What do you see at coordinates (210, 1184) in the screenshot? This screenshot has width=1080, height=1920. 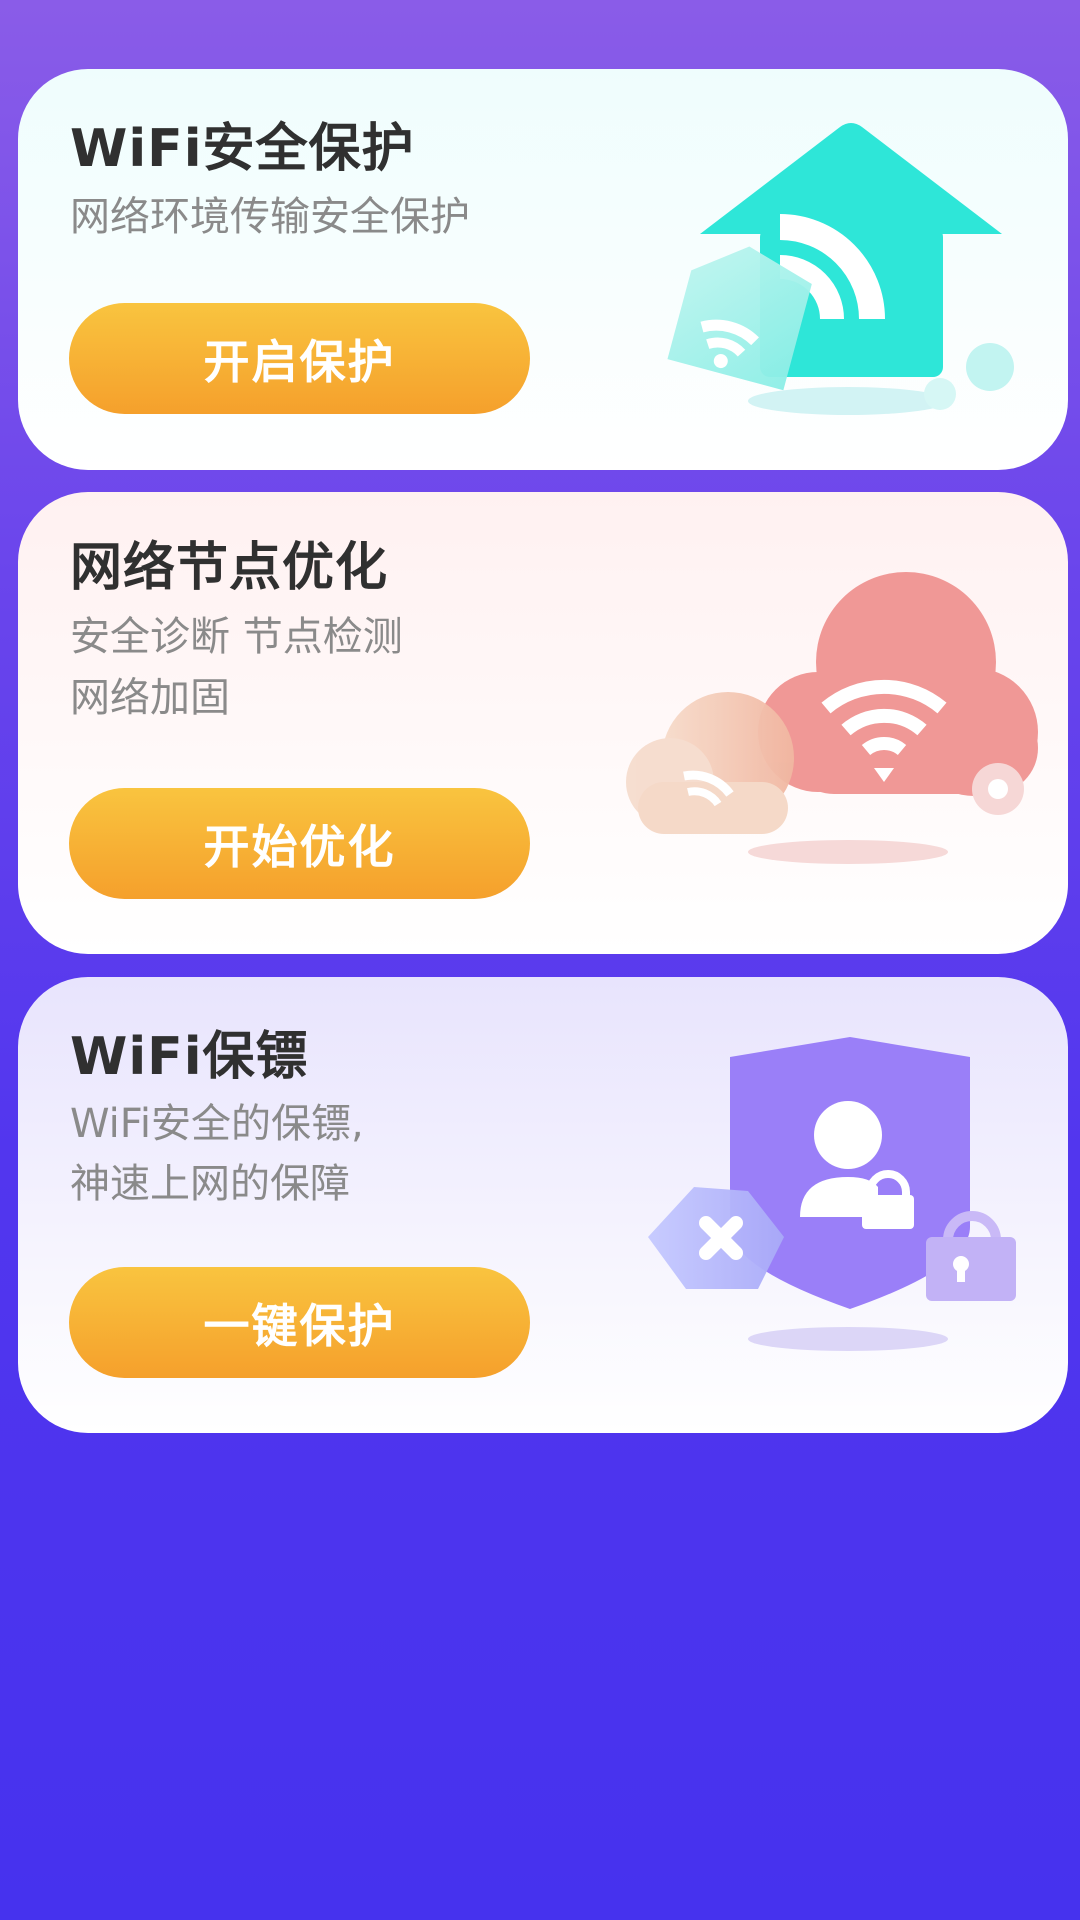 I see `card-subtitle-line-2: 神速上网的保障` at bounding box center [210, 1184].